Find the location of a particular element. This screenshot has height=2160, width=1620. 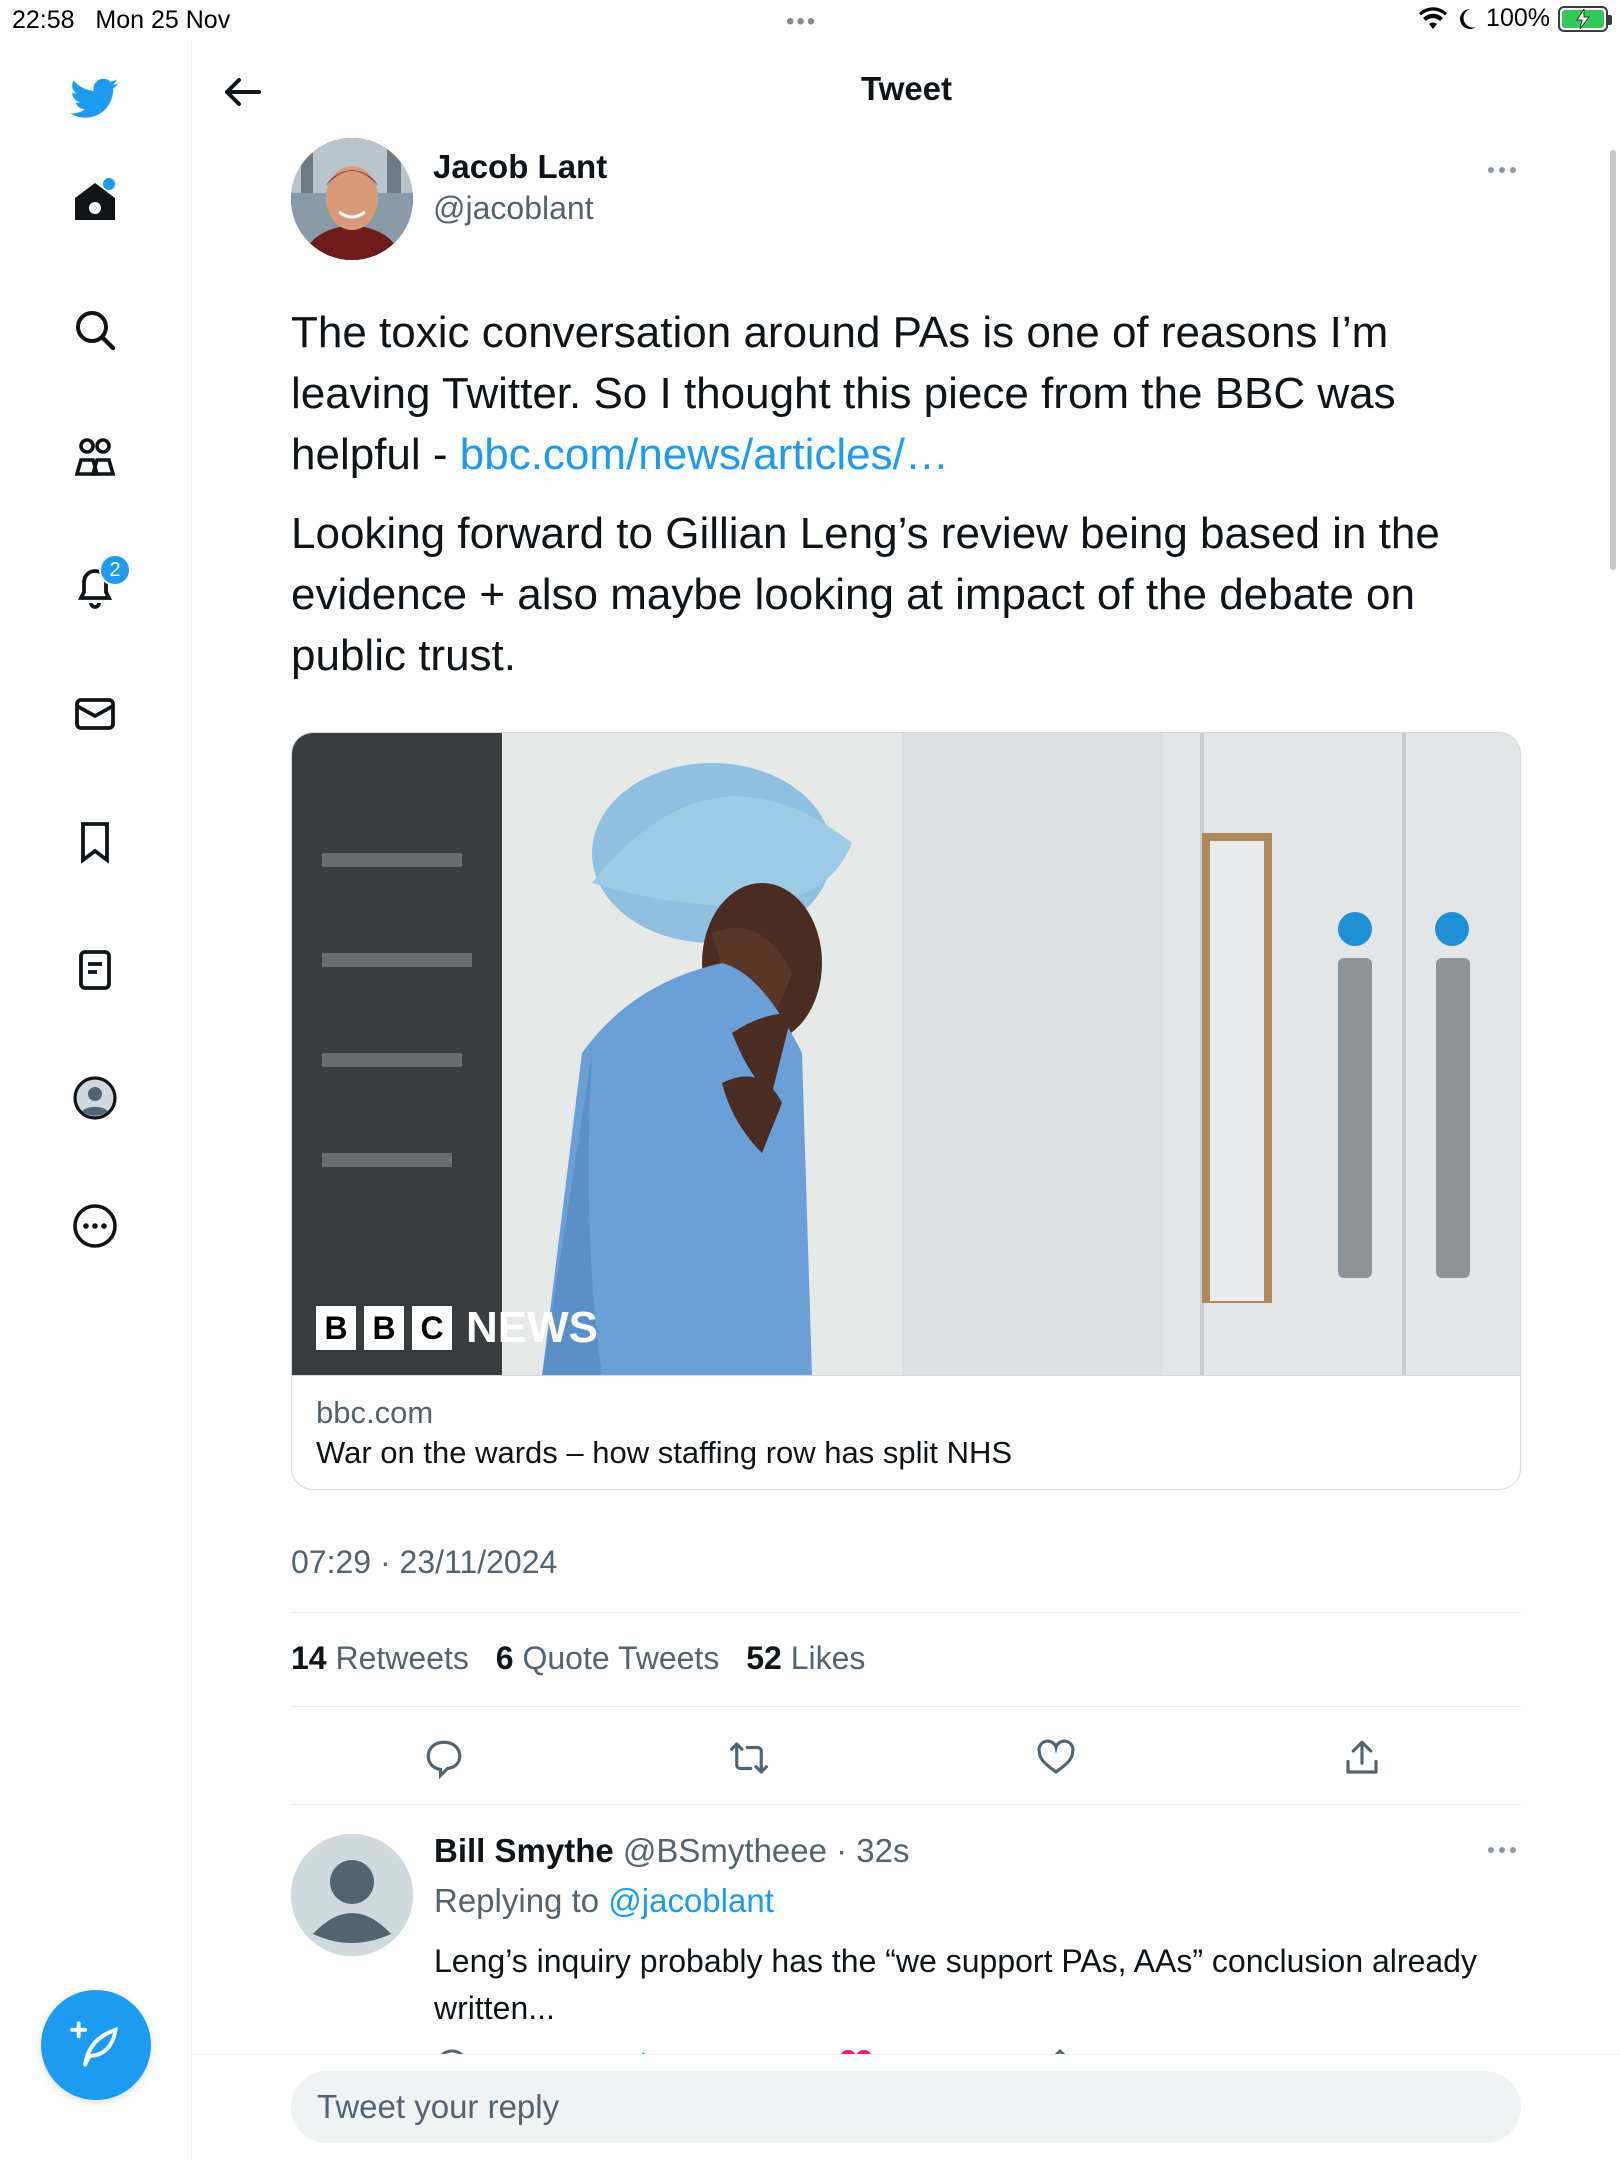

card-domain: bbc.com is located at coordinates (375, 1412).